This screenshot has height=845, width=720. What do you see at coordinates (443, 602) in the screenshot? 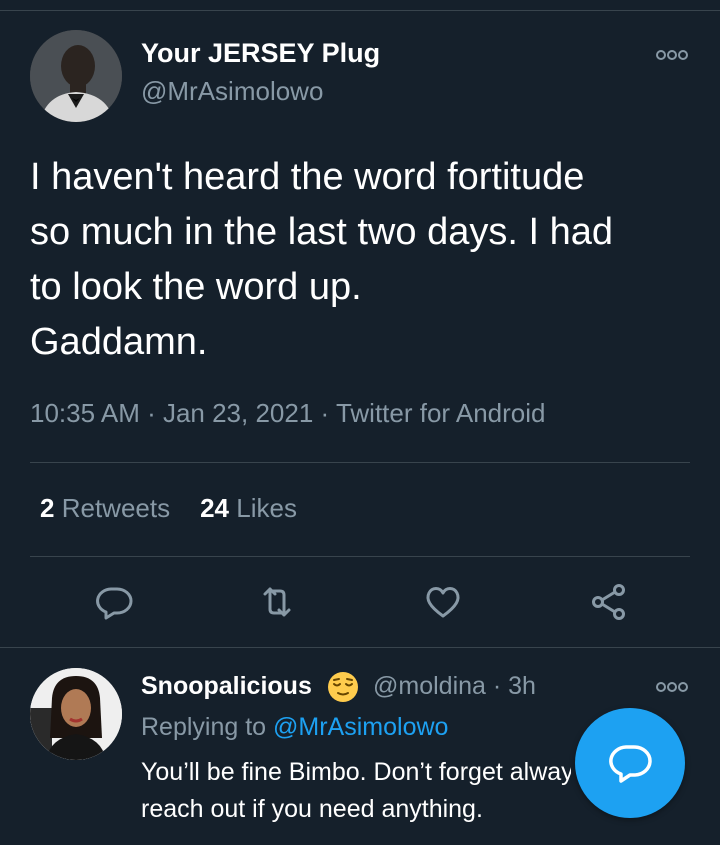
I see `like-icon` at bounding box center [443, 602].